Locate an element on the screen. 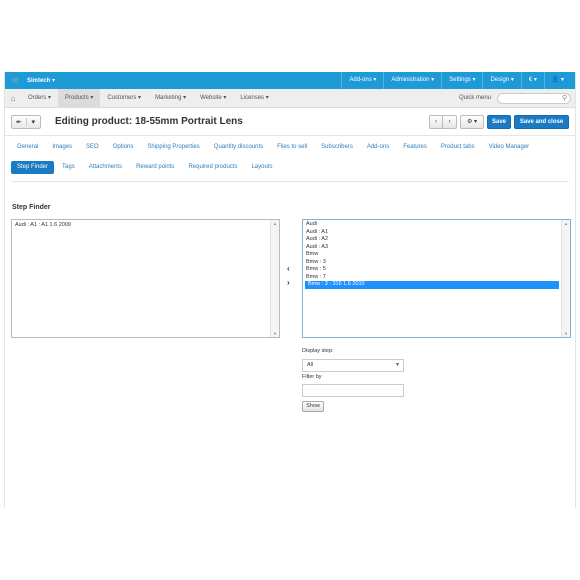 The height and width of the screenshot is (580, 580). list-item: Bmw : 3 : 316 1.6 2010 is located at coordinates (432, 285).